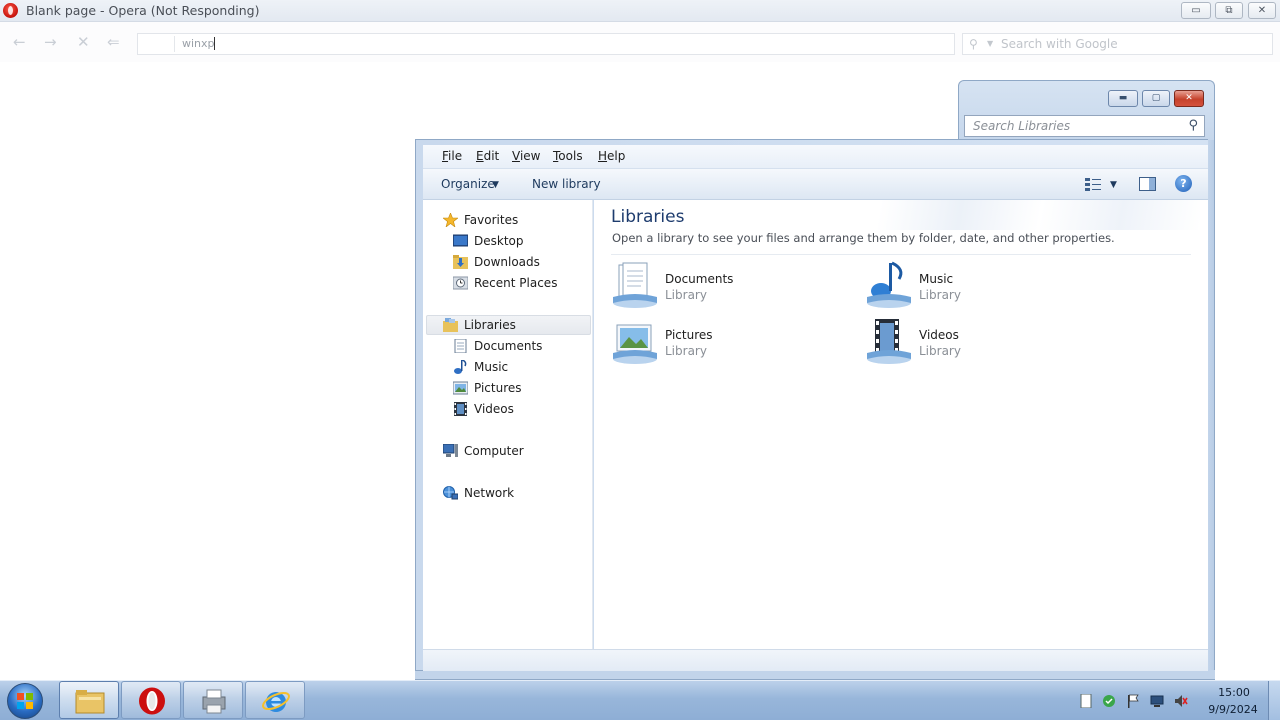  I want to click on opera-restore-button: ⧉, so click(1229, 10).